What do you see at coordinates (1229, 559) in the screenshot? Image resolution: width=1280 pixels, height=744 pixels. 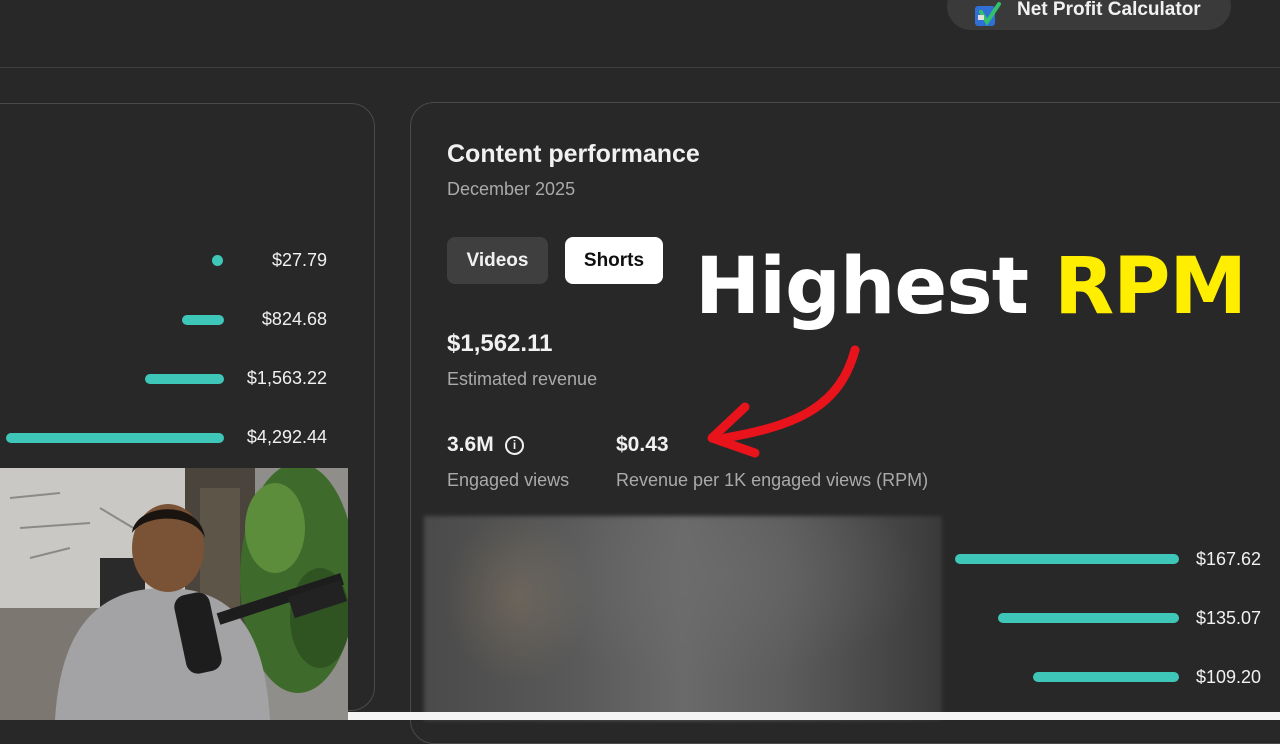 I see `bar-value: $167.62` at bounding box center [1229, 559].